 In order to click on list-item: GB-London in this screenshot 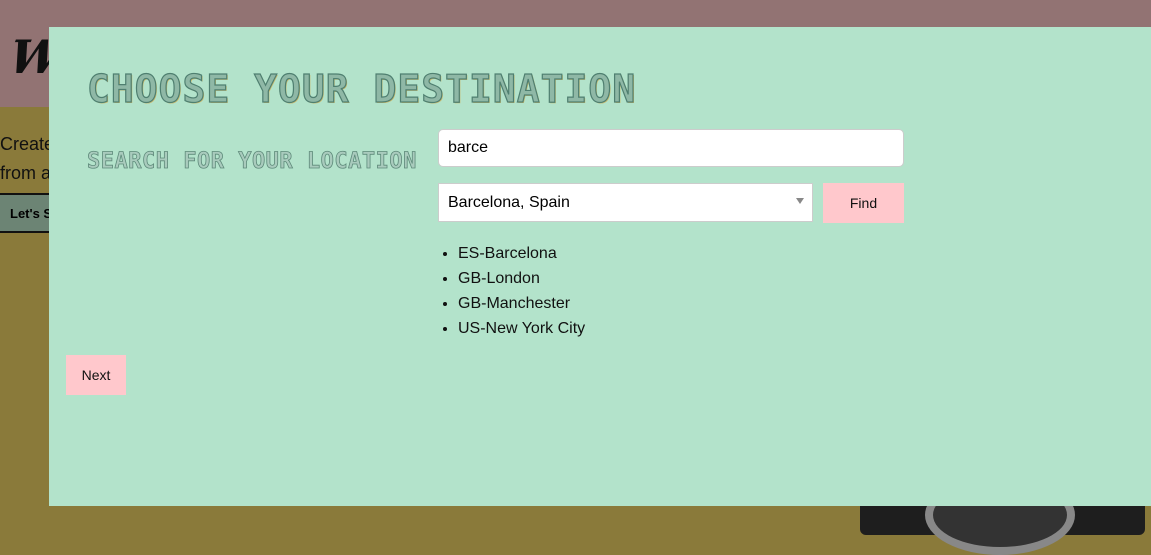, I will do `click(521, 278)`.